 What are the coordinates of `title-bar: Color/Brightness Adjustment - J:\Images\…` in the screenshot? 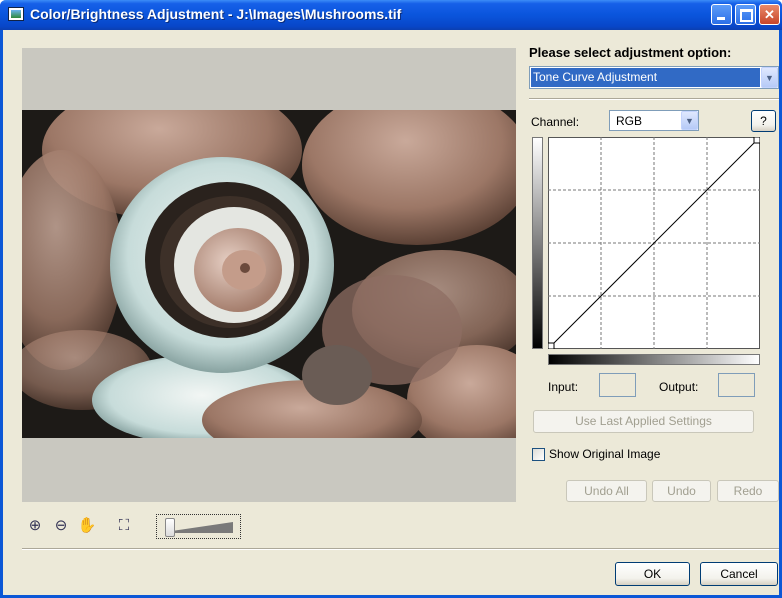 It's located at (391, 15).